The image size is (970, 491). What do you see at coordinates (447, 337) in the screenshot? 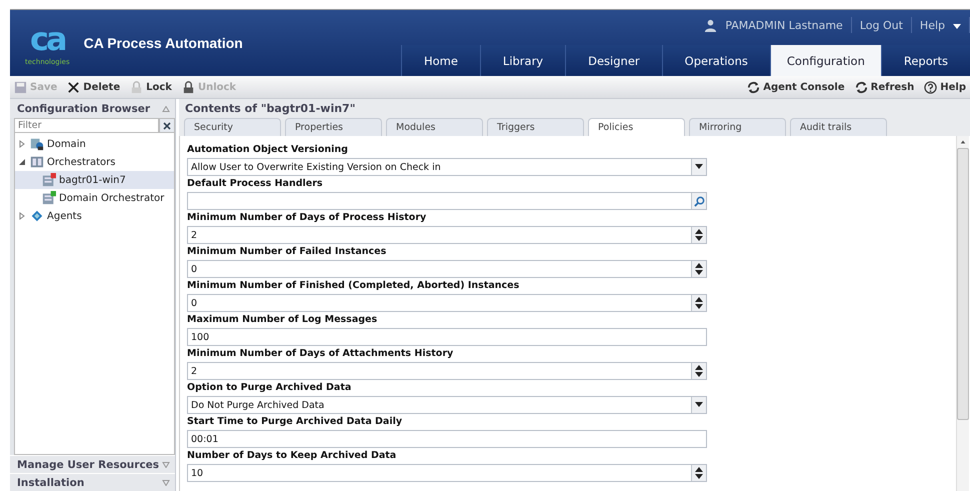
I see `input-field: 100` at bounding box center [447, 337].